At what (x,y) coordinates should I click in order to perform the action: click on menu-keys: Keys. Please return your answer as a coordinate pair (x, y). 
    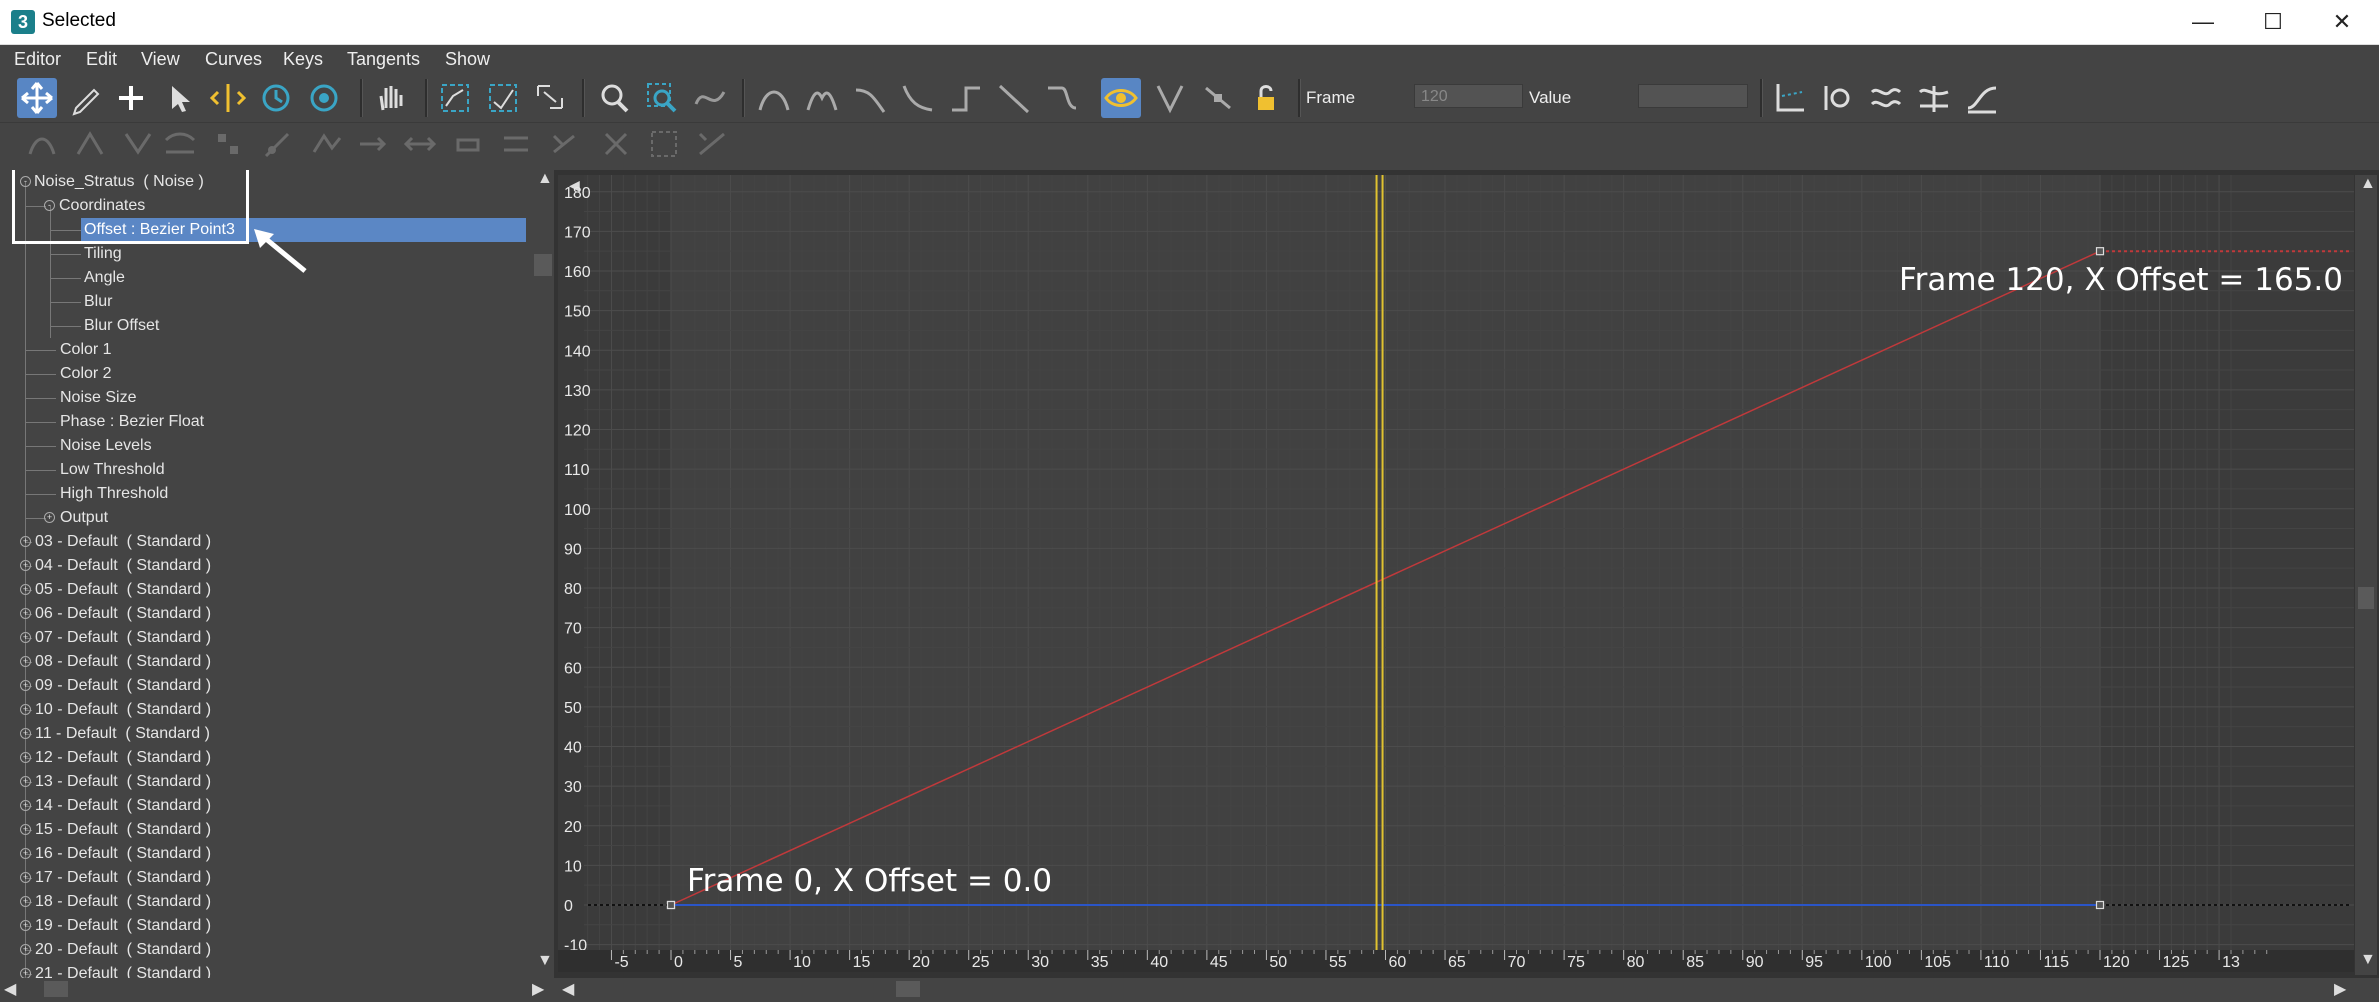
    Looking at the image, I should click on (303, 59).